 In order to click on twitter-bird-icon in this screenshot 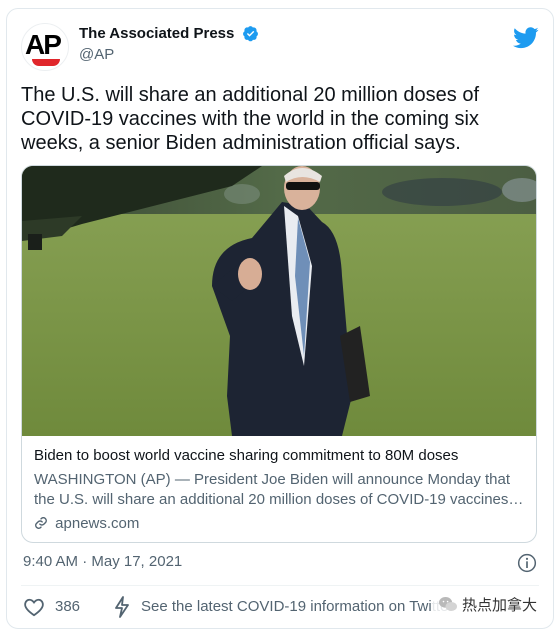, I will do `click(526, 38)`.